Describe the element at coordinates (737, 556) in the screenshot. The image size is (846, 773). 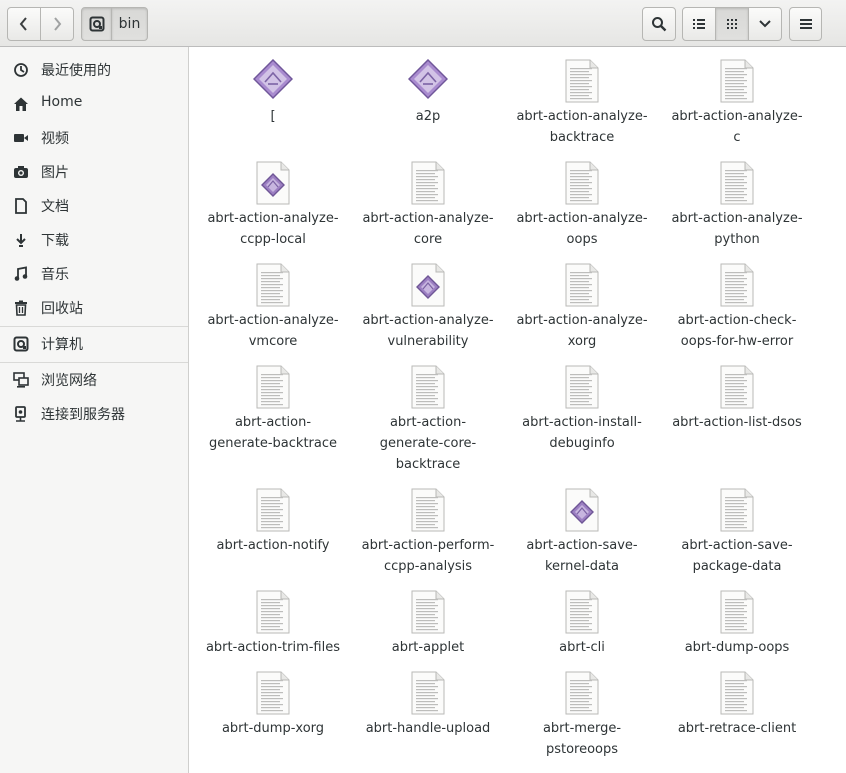
I see `file-name: abrt-action-save- package-data` at that location.